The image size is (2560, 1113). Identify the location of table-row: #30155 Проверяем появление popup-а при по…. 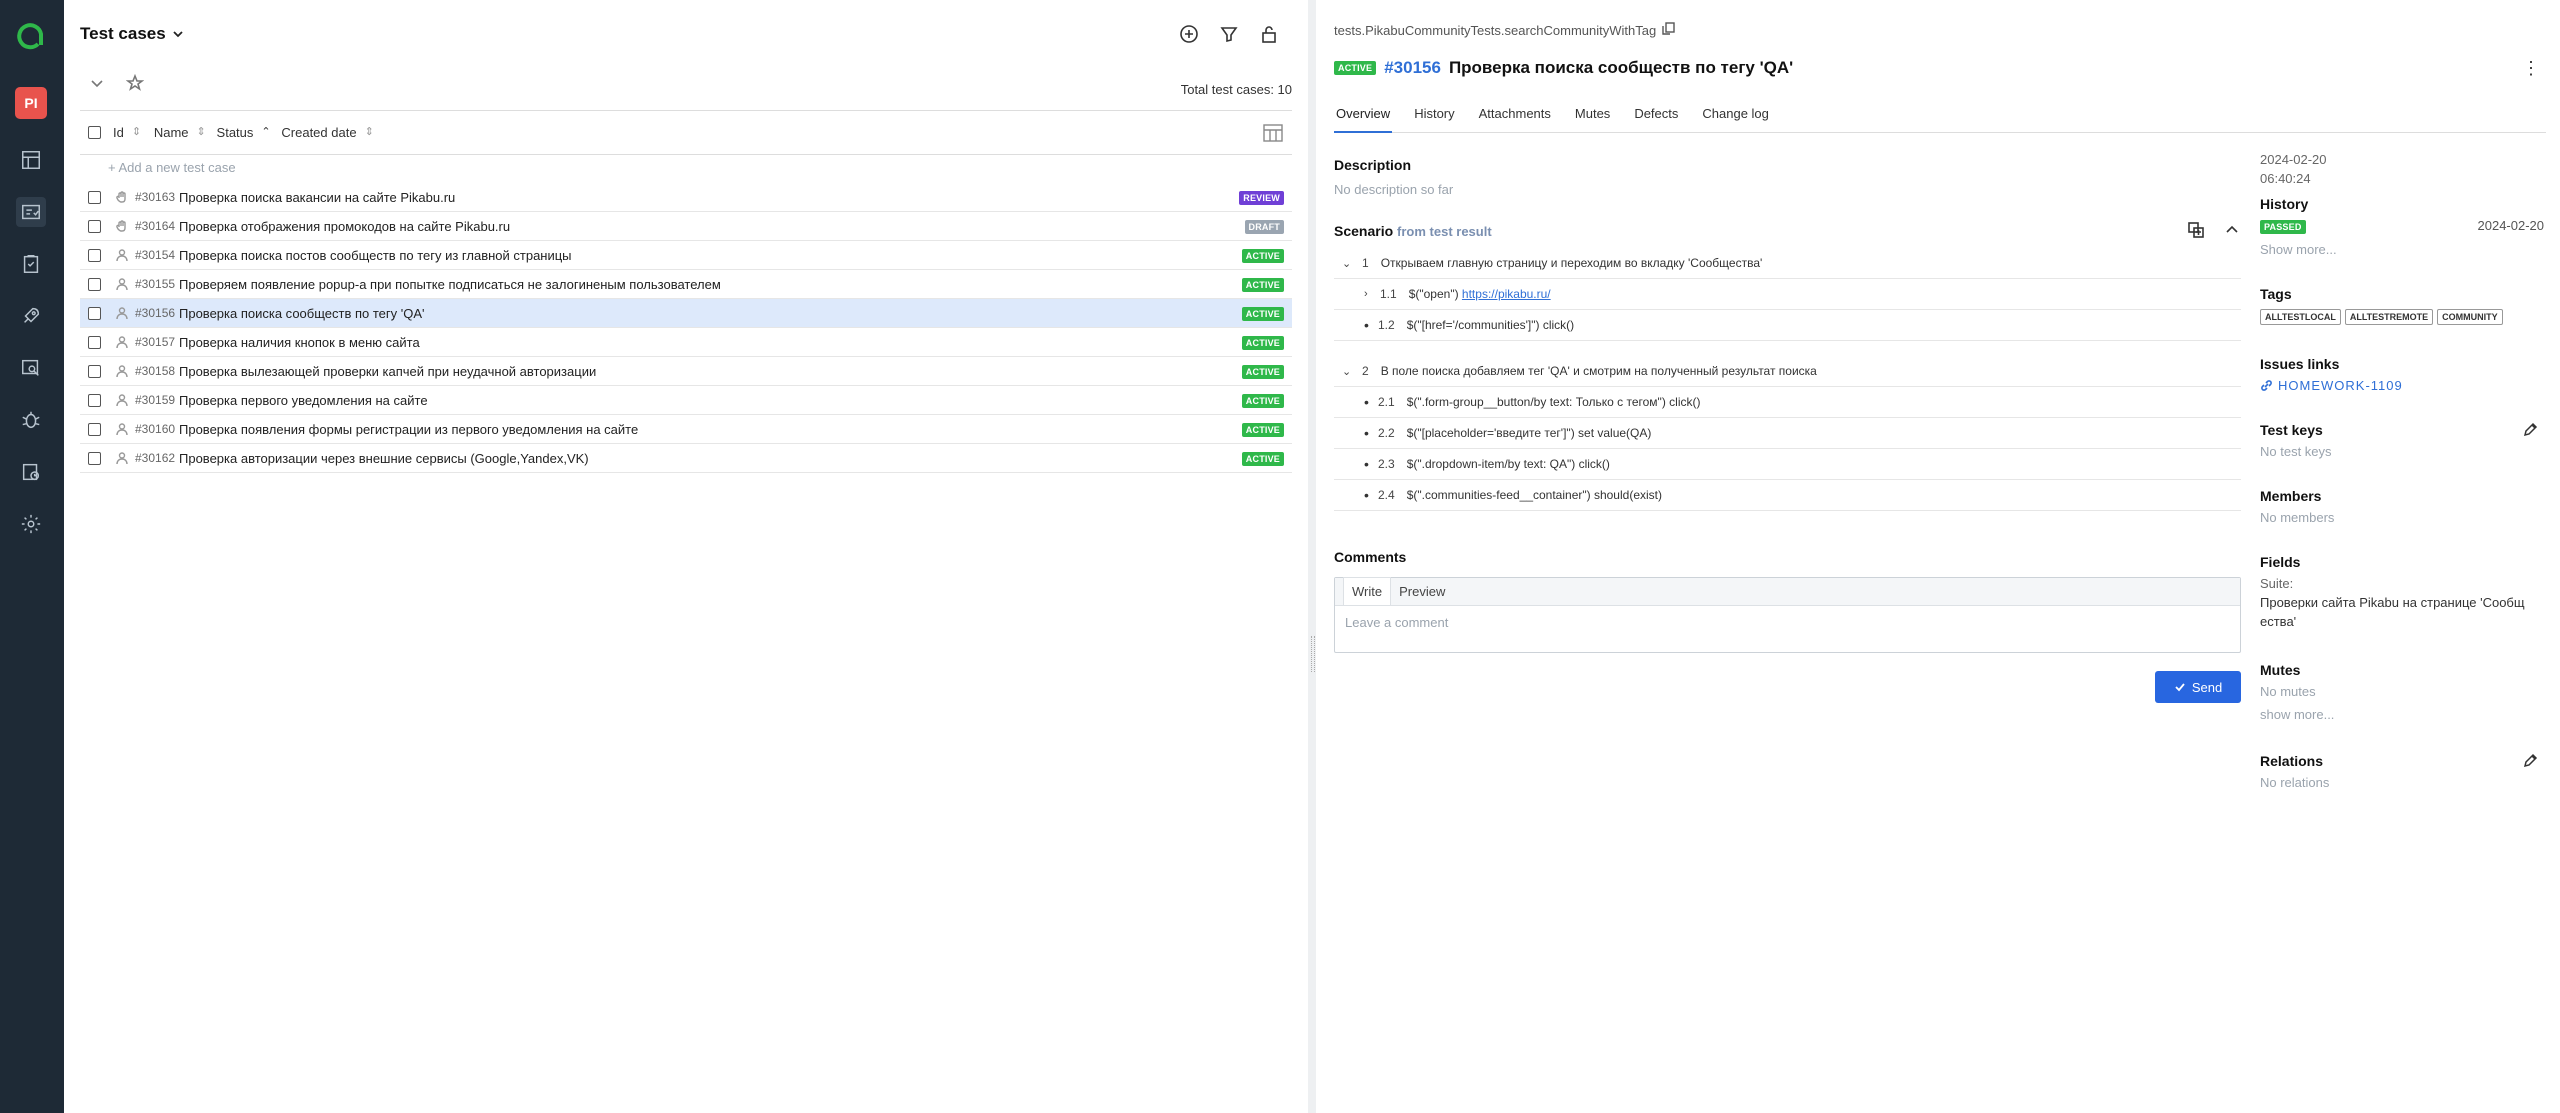
(686, 284).